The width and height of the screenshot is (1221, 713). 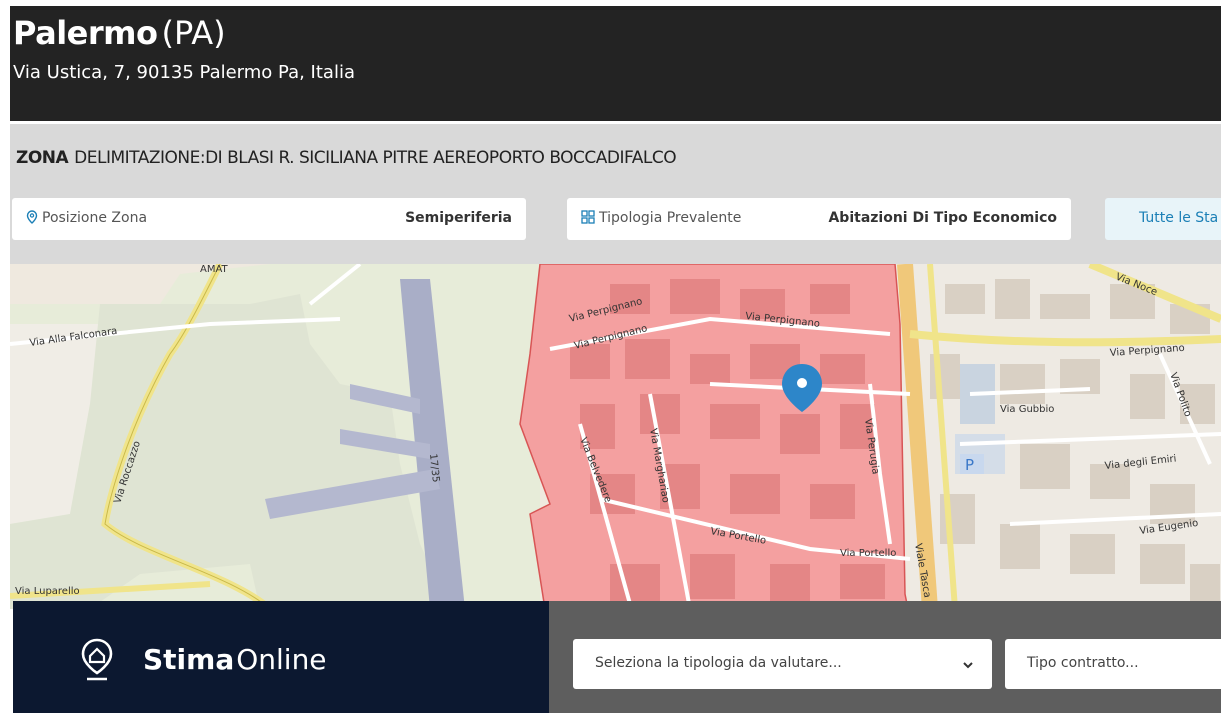 What do you see at coordinates (32, 219) in the screenshot?
I see `map-pin-icon` at bounding box center [32, 219].